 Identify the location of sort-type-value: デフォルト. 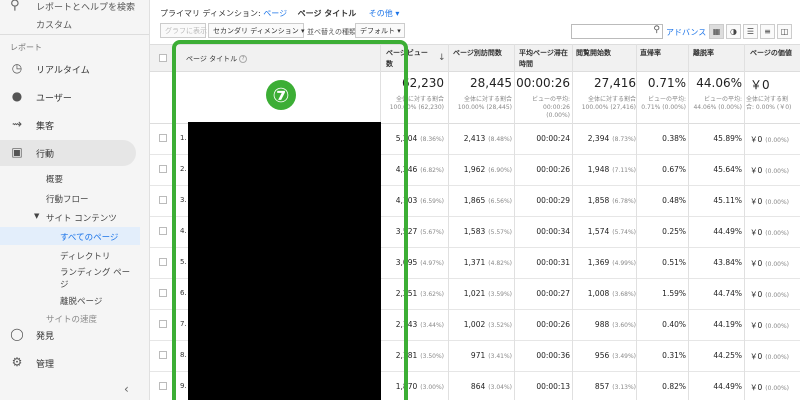
(377, 31).